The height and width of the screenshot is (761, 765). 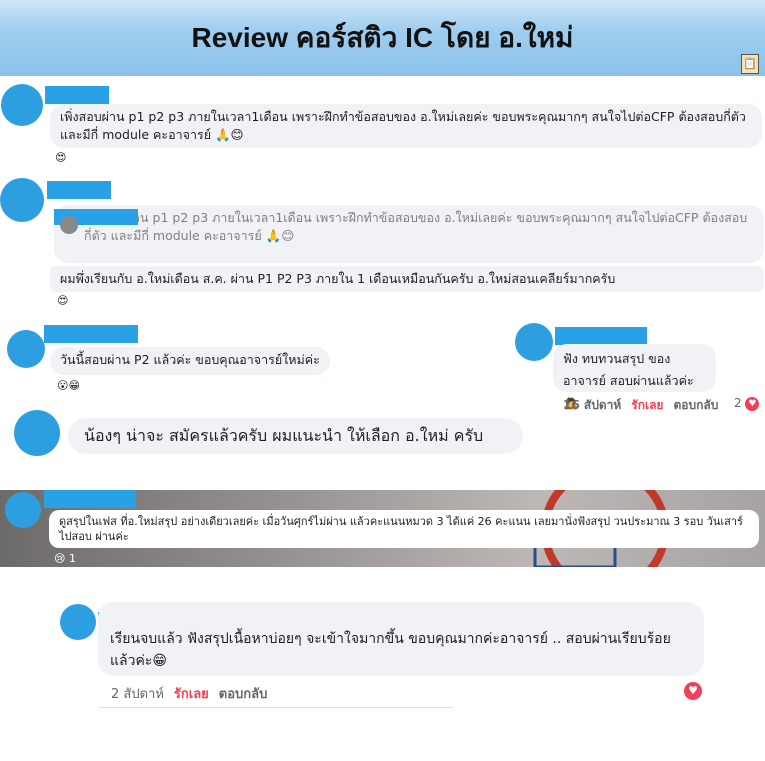 What do you see at coordinates (69, 225) in the screenshot?
I see `quote-avatar` at bounding box center [69, 225].